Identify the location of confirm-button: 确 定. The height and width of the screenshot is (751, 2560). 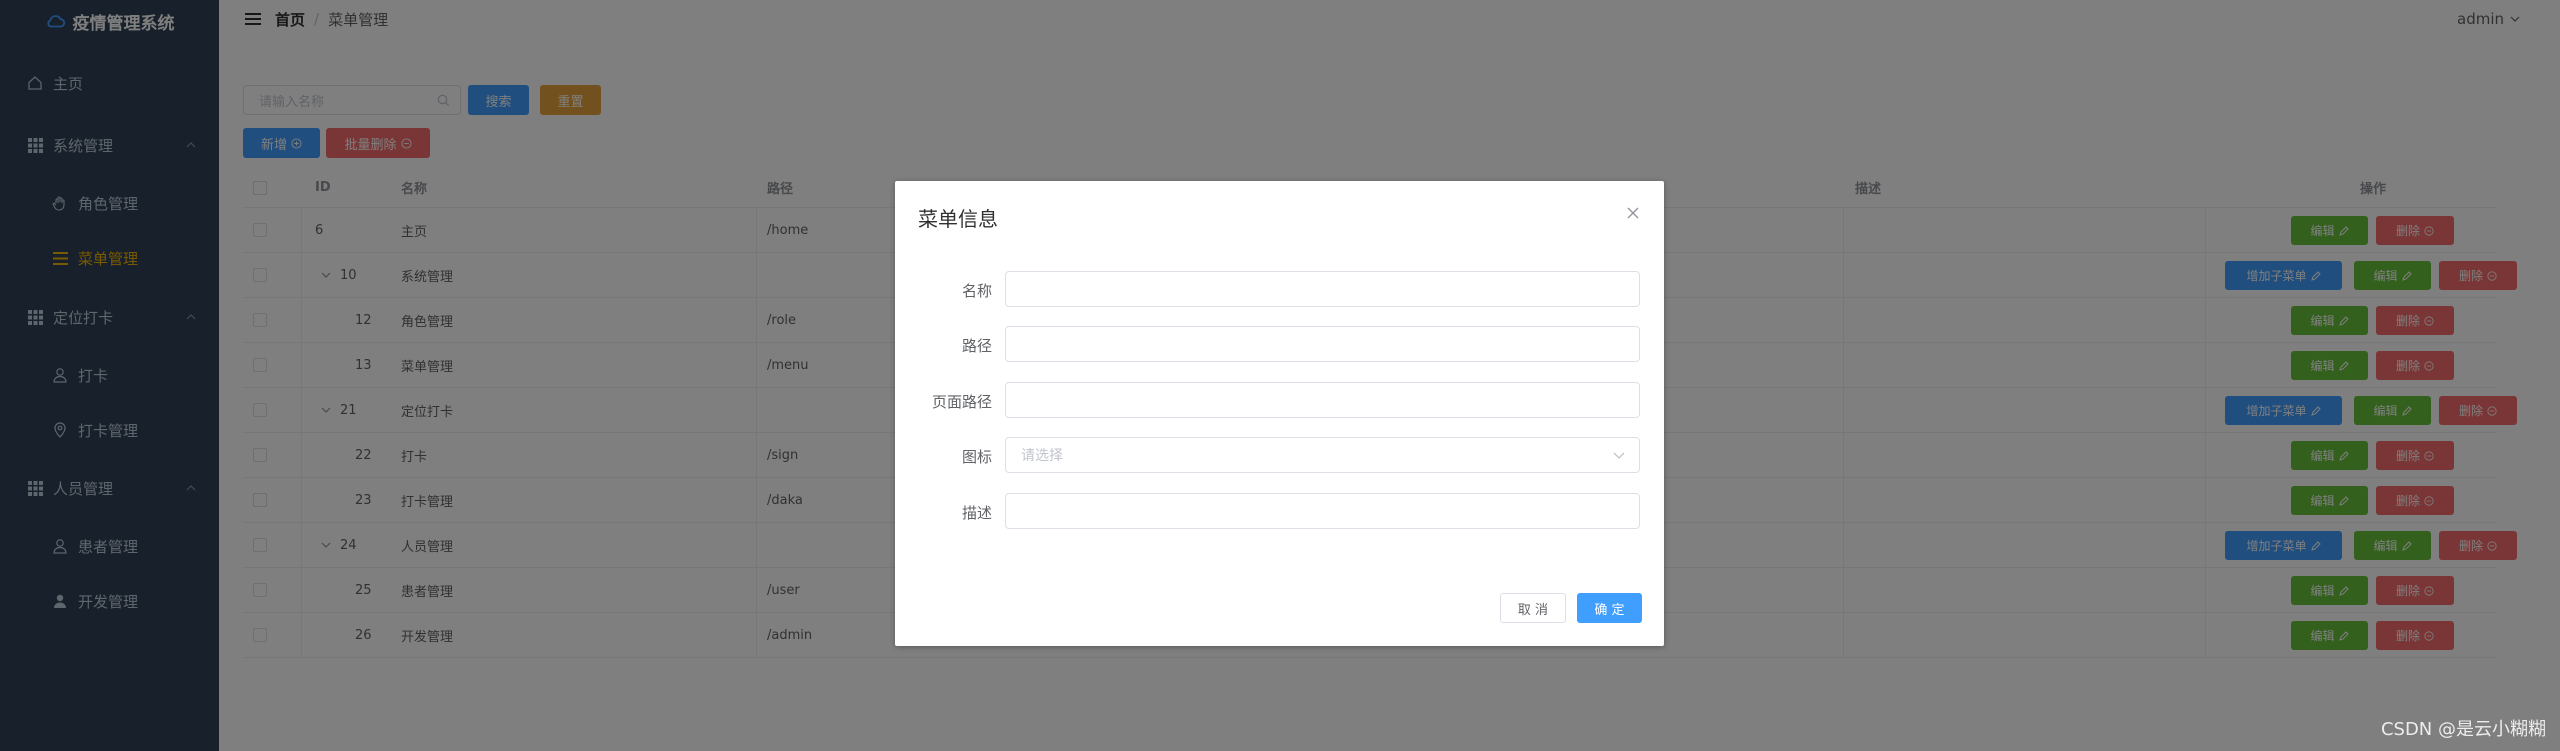
(1609, 608).